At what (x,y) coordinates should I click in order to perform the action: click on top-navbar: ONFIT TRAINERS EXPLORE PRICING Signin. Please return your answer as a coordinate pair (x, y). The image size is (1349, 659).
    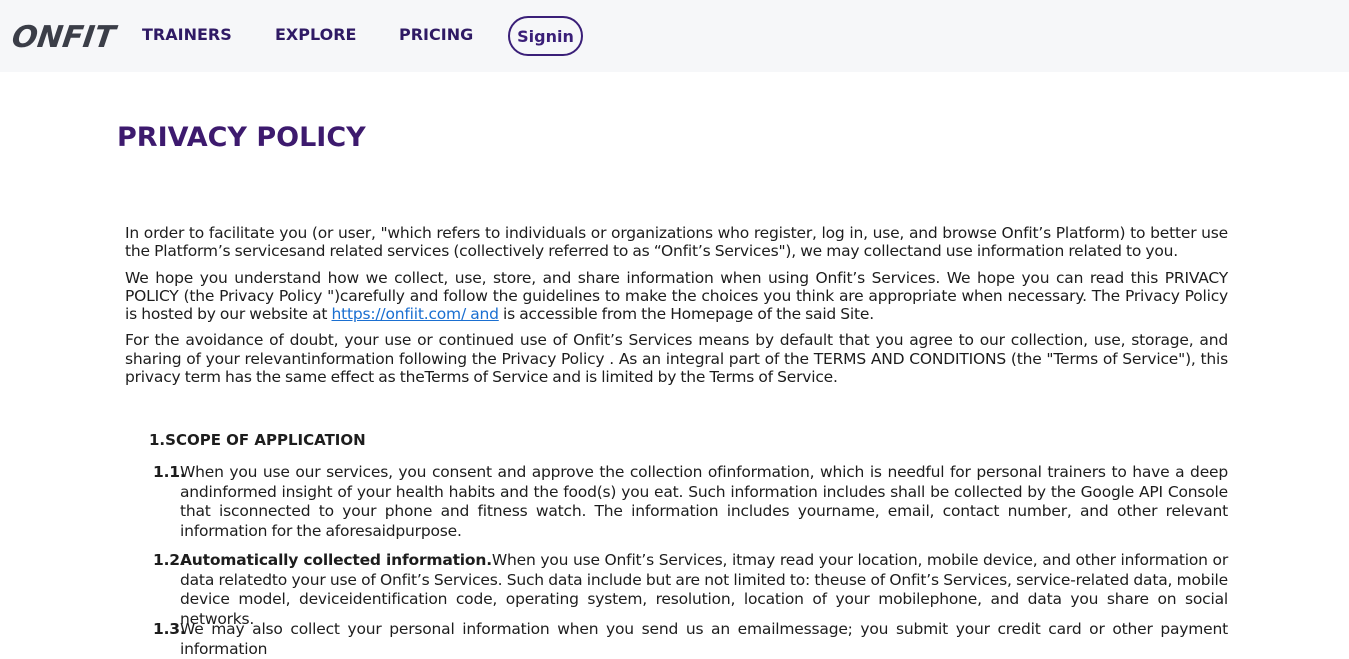
    Looking at the image, I should click on (674, 36).